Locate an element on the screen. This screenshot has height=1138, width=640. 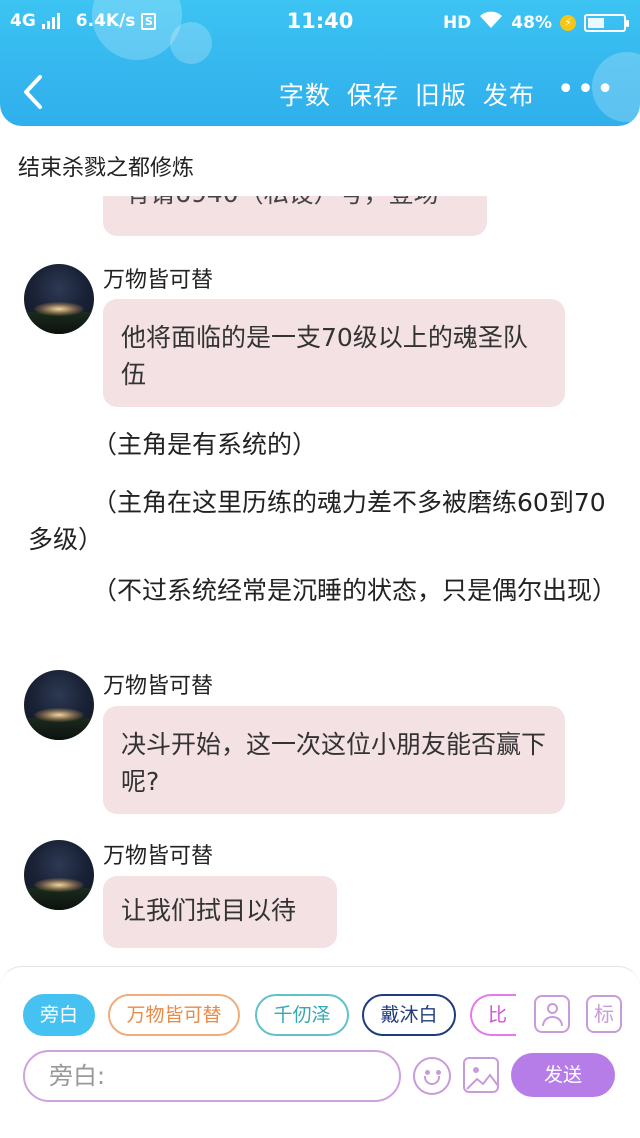
send-button: 发送 is located at coordinates (563, 1075).